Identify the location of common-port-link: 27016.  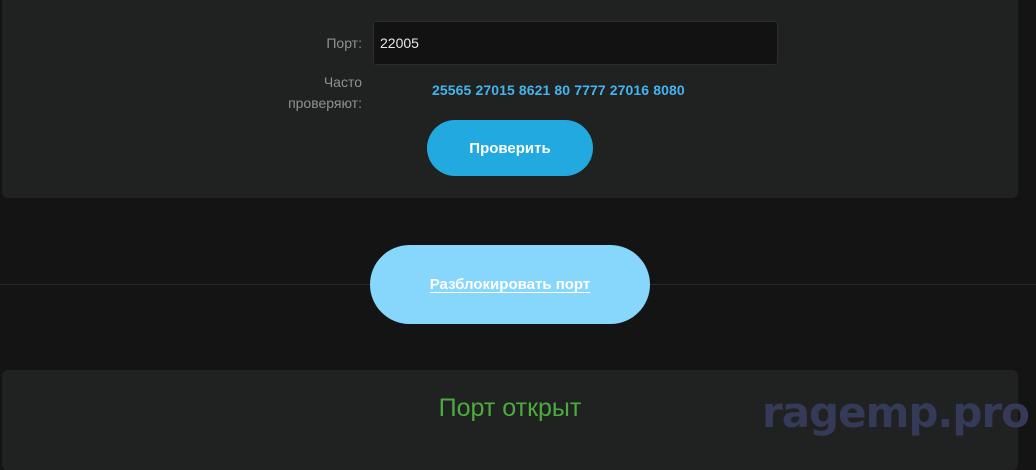
(629, 90).